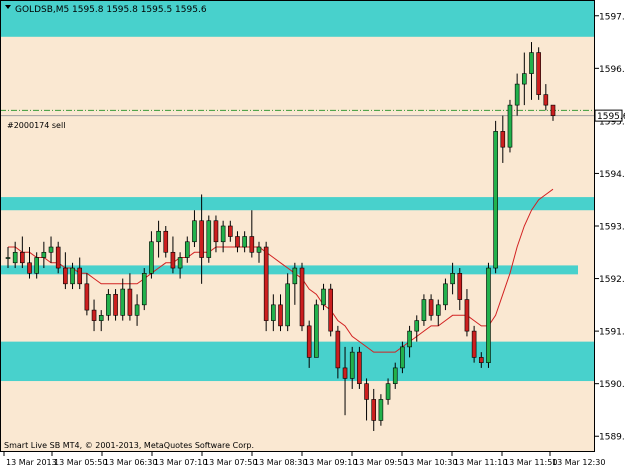 Image resolution: width=625 pixels, height=469 pixels. What do you see at coordinates (230, 462) in the screenshot?
I see `x-tick-label: 13 Mar 07:50` at bounding box center [230, 462].